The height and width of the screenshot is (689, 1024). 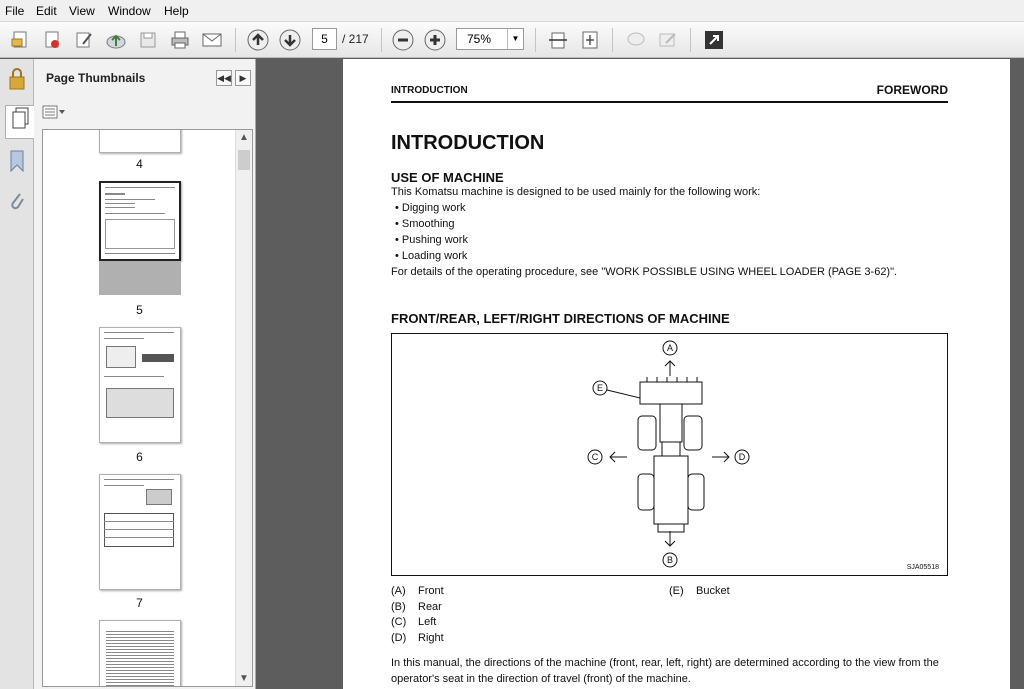 I want to click on page-header-right: FOREWORD, so click(x=912, y=90).